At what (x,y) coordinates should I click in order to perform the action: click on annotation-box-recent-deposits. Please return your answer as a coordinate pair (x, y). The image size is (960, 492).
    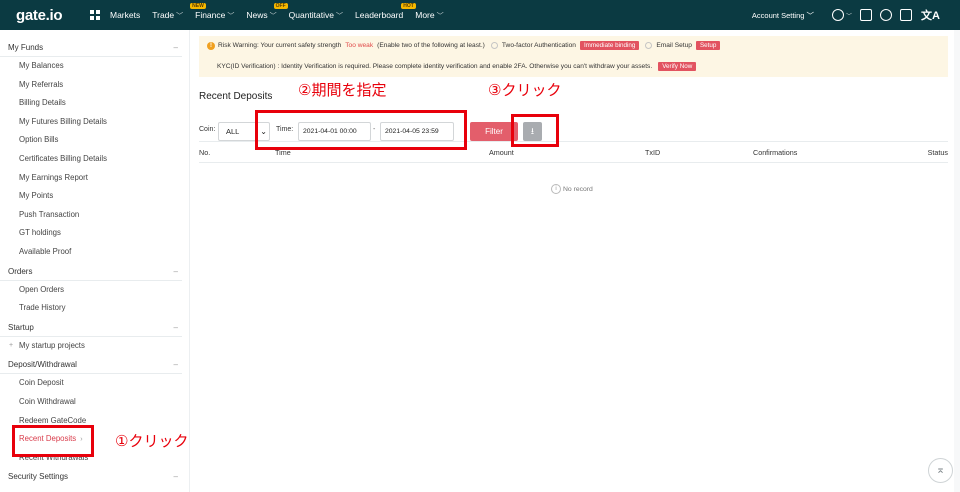
    Looking at the image, I should click on (53, 441).